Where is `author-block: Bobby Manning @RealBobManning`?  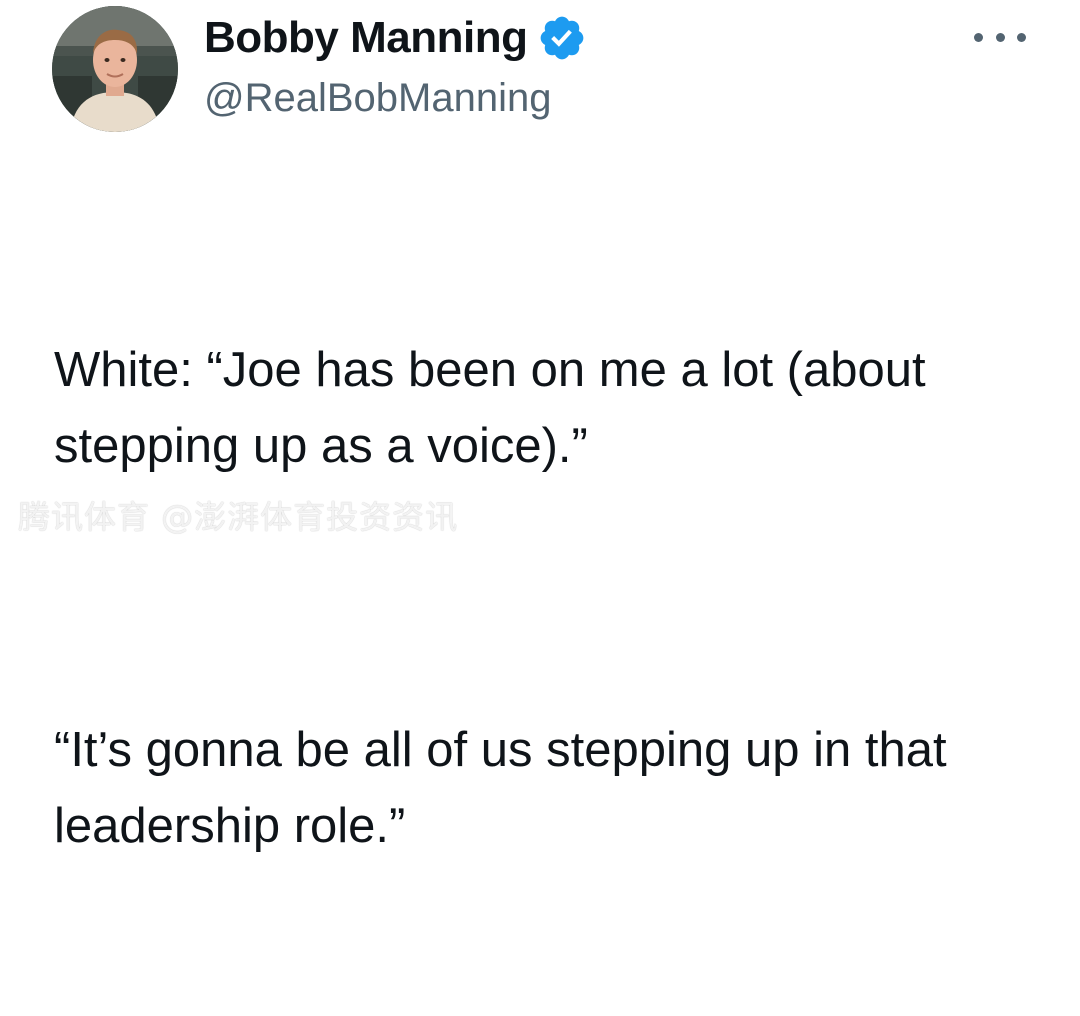
author-block: Bobby Manning @RealBobManning is located at coordinates (395, 65).